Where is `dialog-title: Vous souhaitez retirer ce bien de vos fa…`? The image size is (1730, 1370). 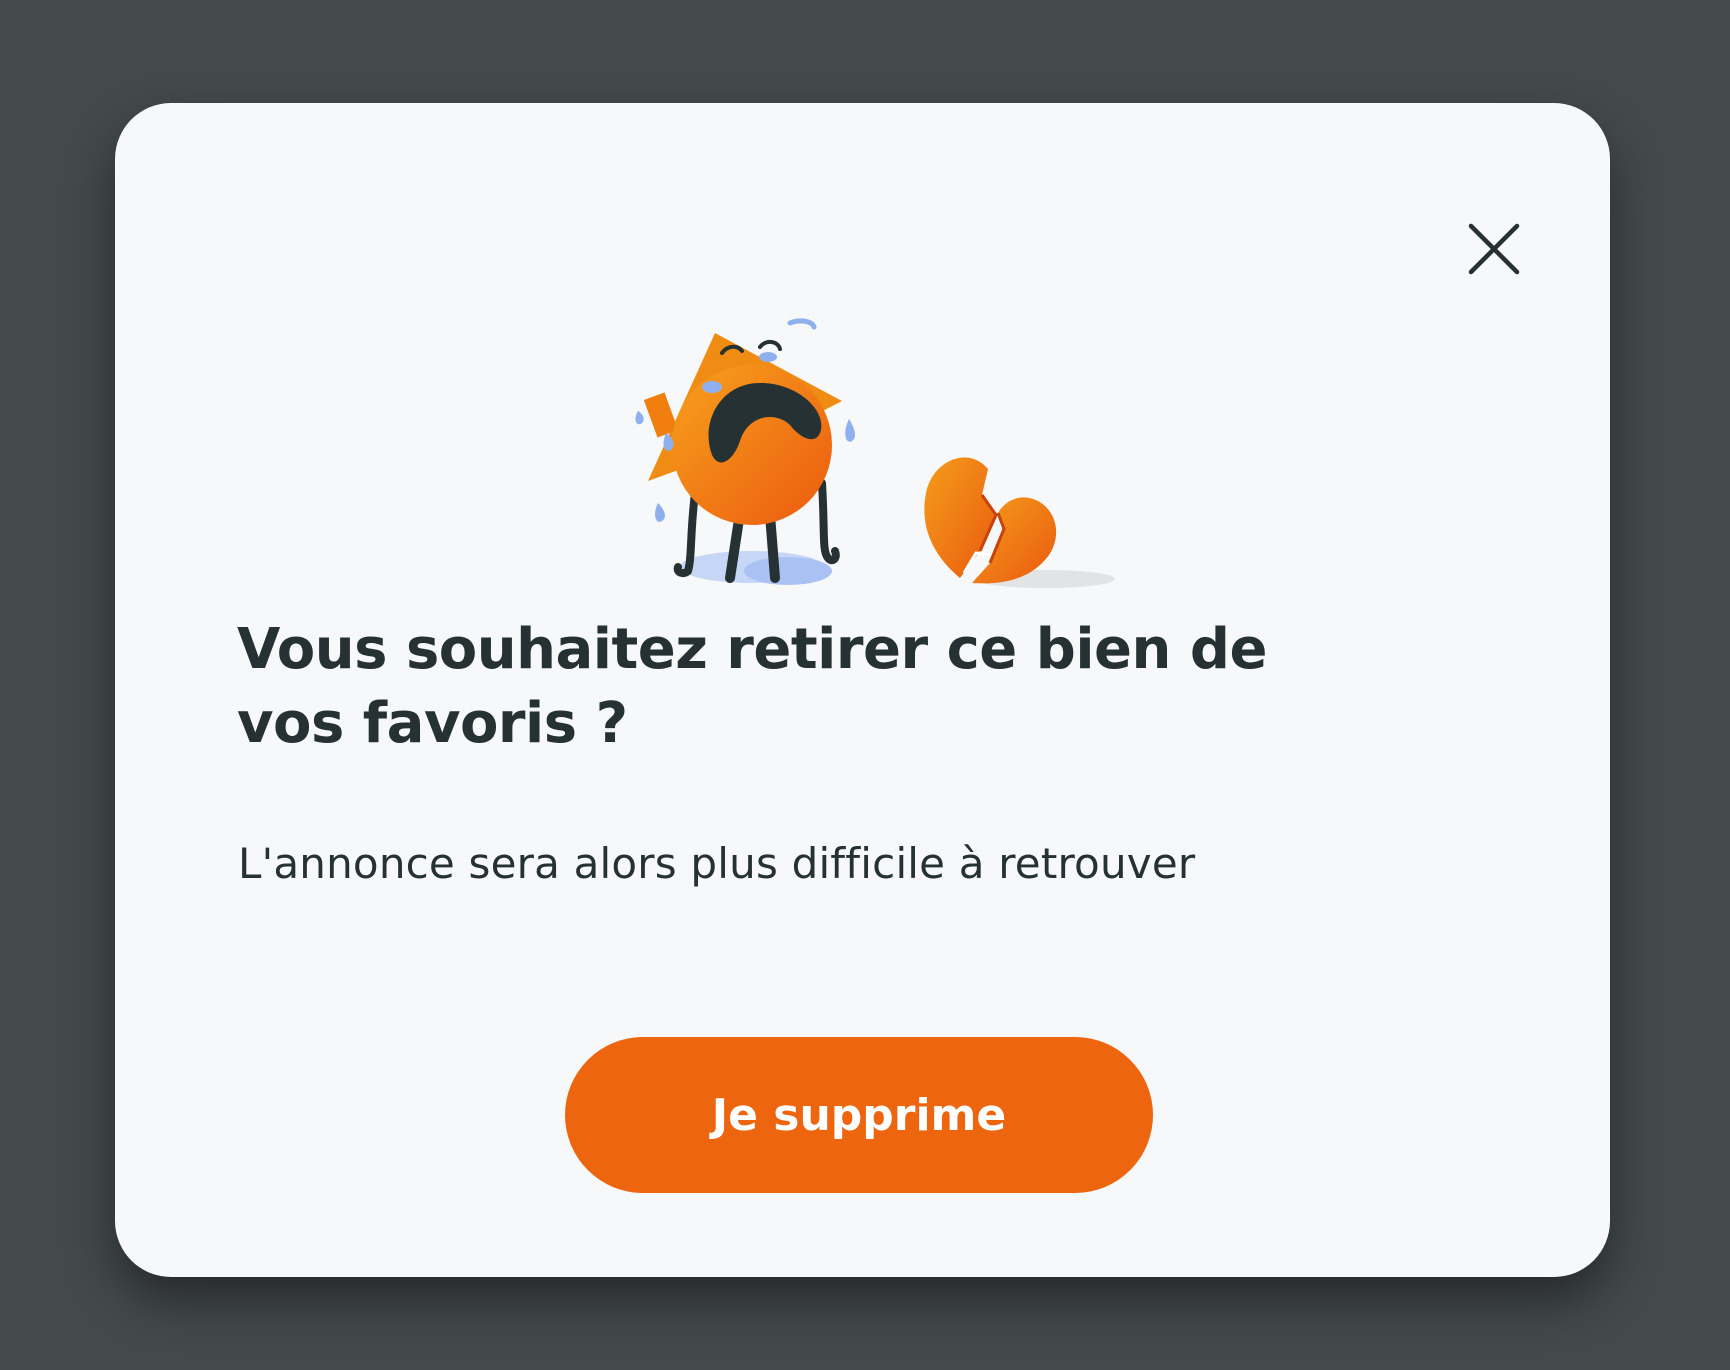 dialog-title: Vous souhaitez retirer ce bien de vos fa… is located at coordinates (752, 686).